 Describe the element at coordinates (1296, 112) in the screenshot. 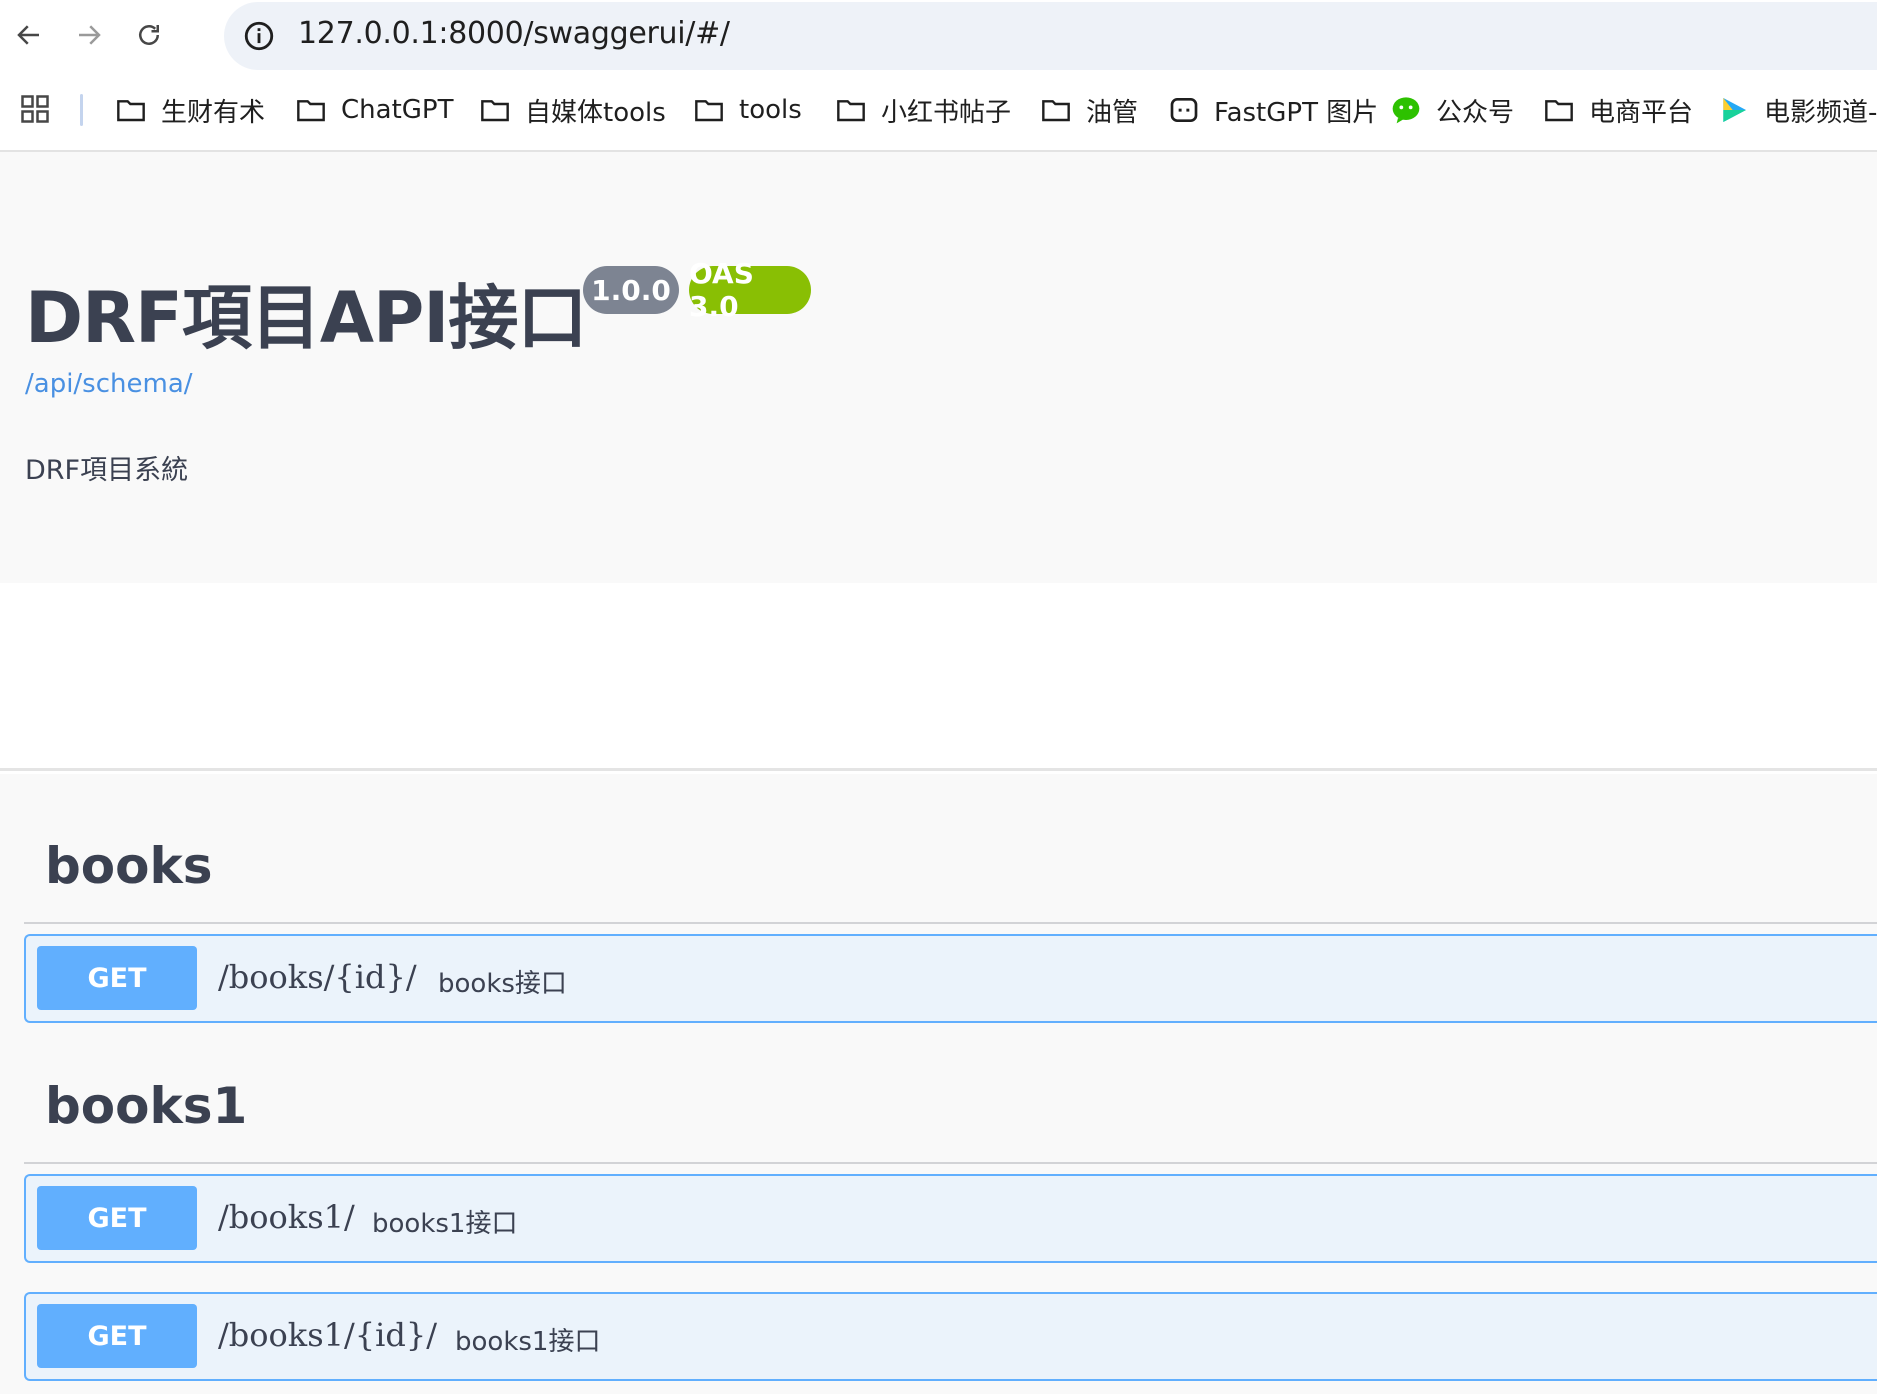

I see `bookmark-label: FastGPT 图片` at that location.